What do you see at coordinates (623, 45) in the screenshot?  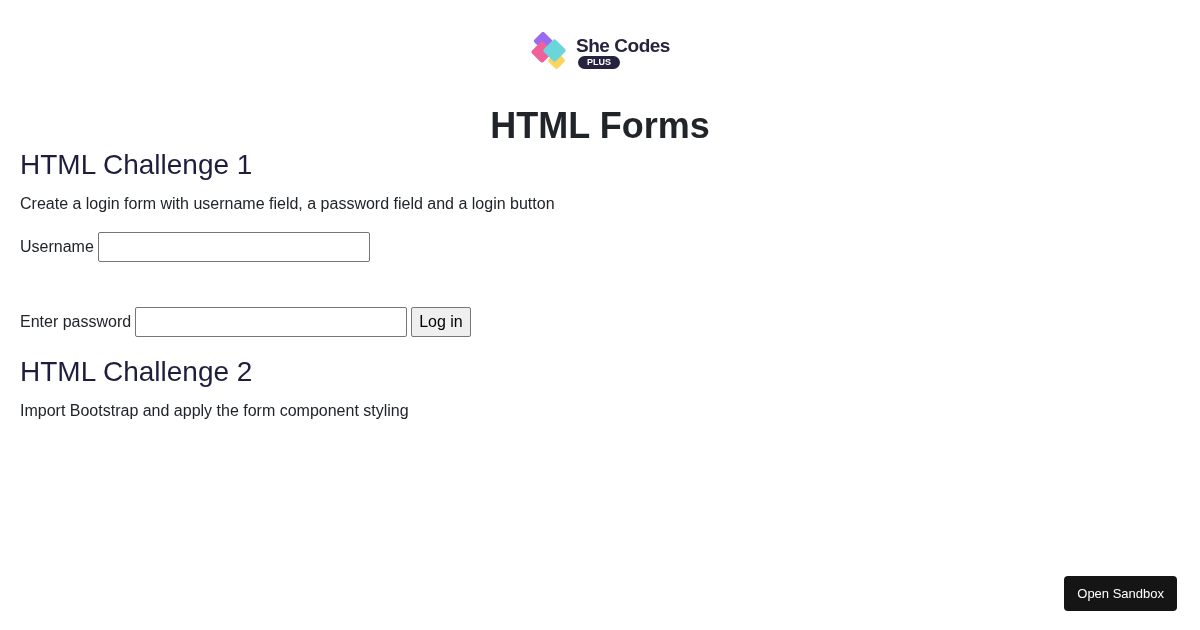 I see `logo-text: She Codes` at bounding box center [623, 45].